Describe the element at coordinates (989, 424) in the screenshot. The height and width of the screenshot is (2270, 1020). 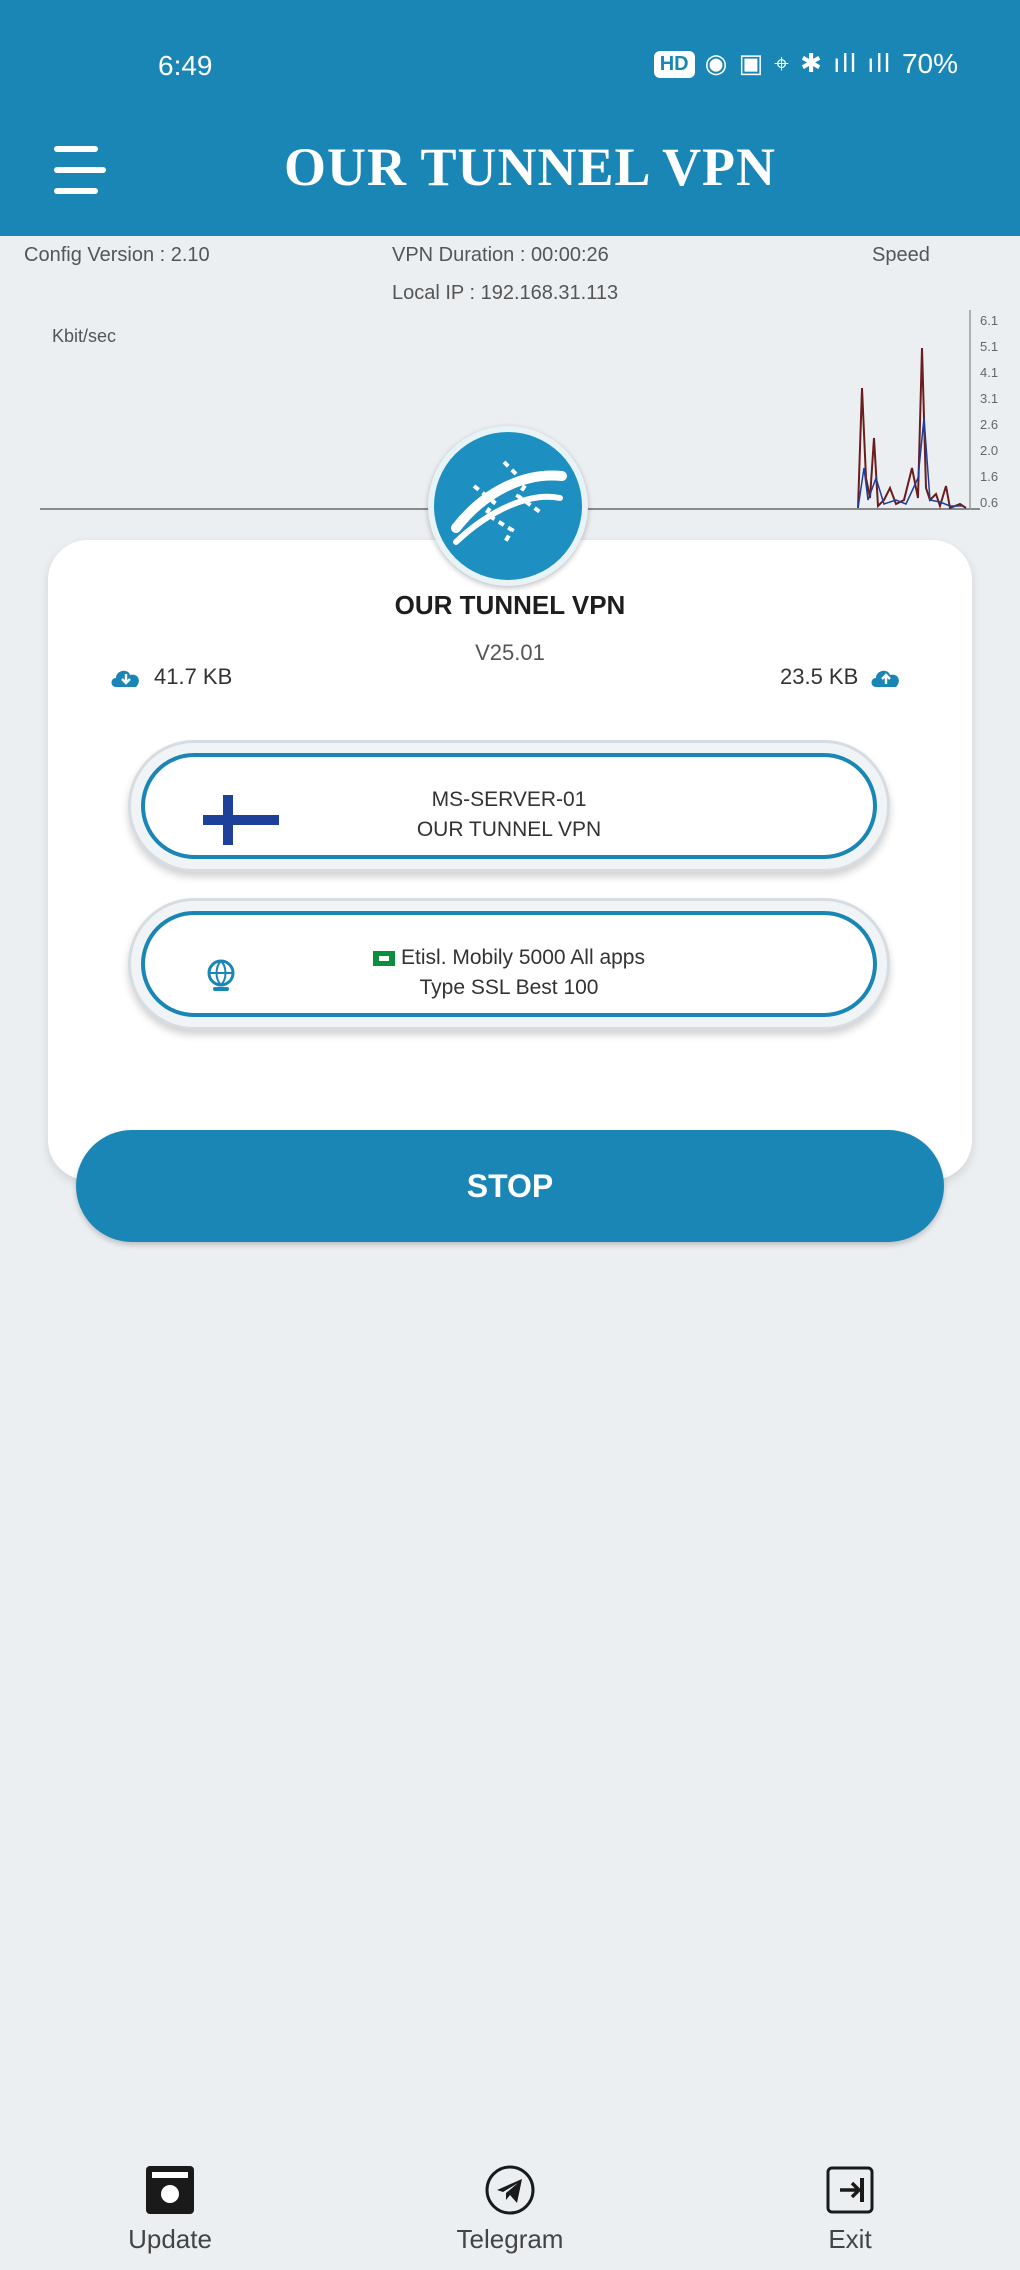
I see `graph-tick: 2.6` at that location.